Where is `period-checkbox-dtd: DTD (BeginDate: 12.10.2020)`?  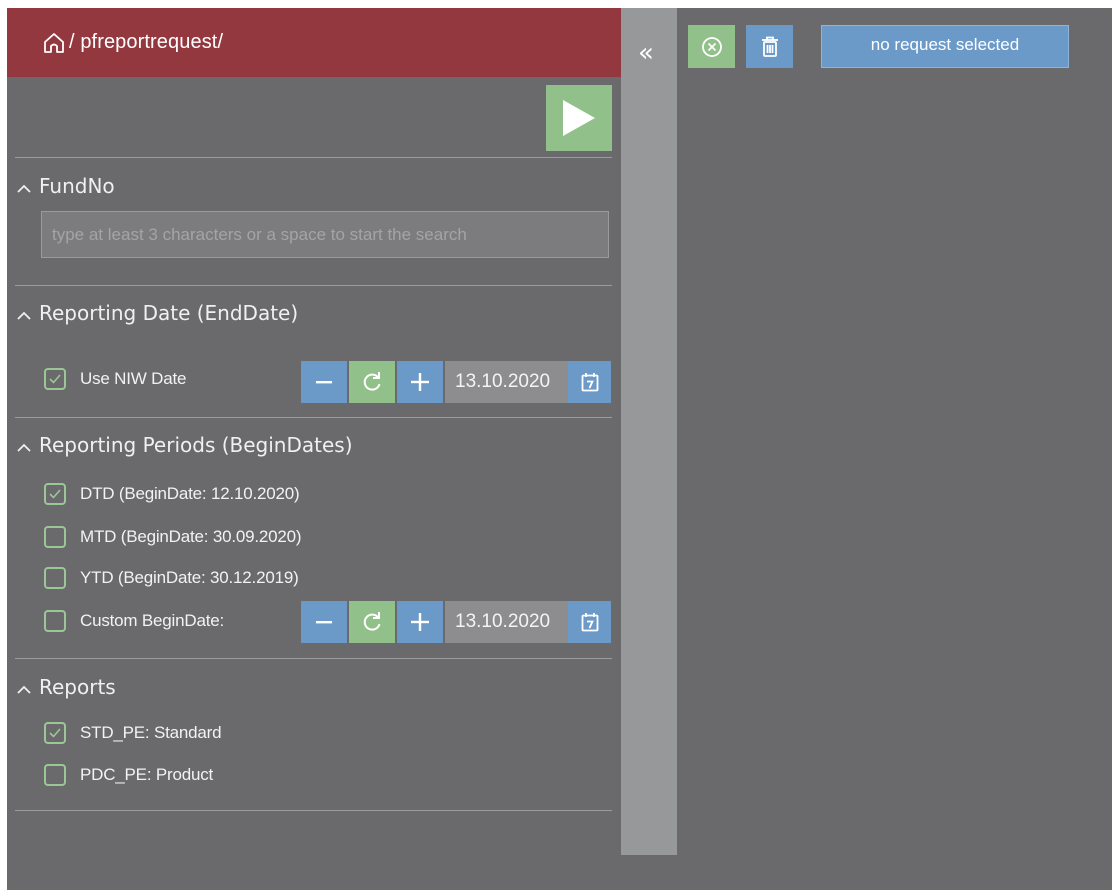
period-checkbox-dtd: DTD (BeginDate: 12.10.2020) is located at coordinates (172, 494).